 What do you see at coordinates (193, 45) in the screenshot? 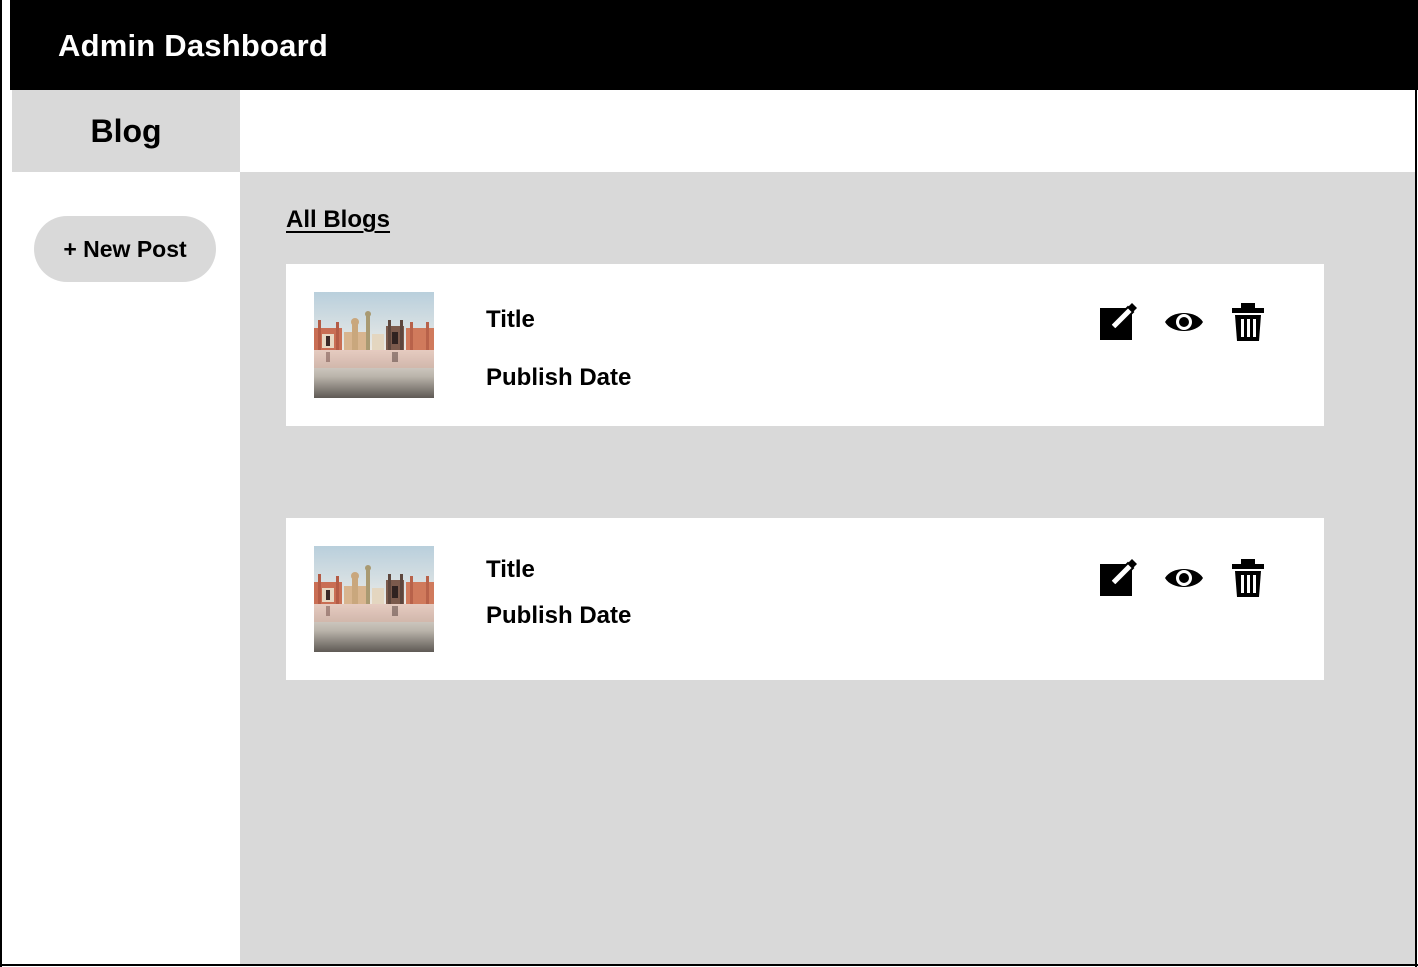
I see `app-title: Admin Dashboard` at bounding box center [193, 45].